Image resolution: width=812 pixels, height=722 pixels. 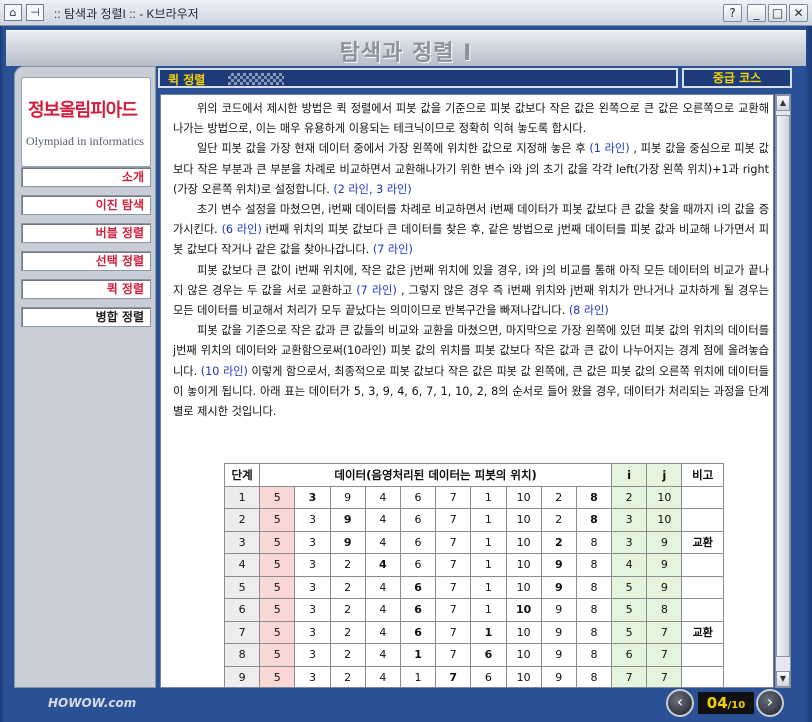 What do you see at coordinates (629, 655) in the screenshot?
I see `i-cell: 6` at bounding box center [629, 655].